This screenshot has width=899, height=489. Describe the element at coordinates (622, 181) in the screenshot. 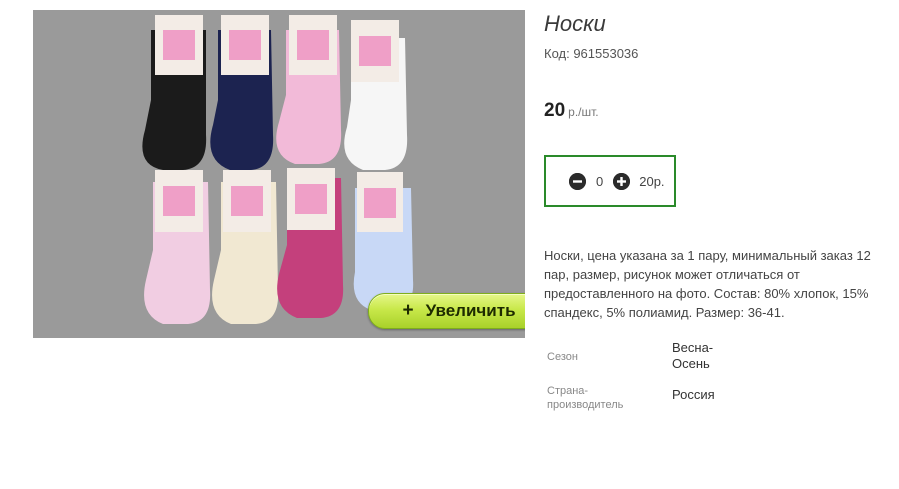

I see `plus-circle-icon` at that location.